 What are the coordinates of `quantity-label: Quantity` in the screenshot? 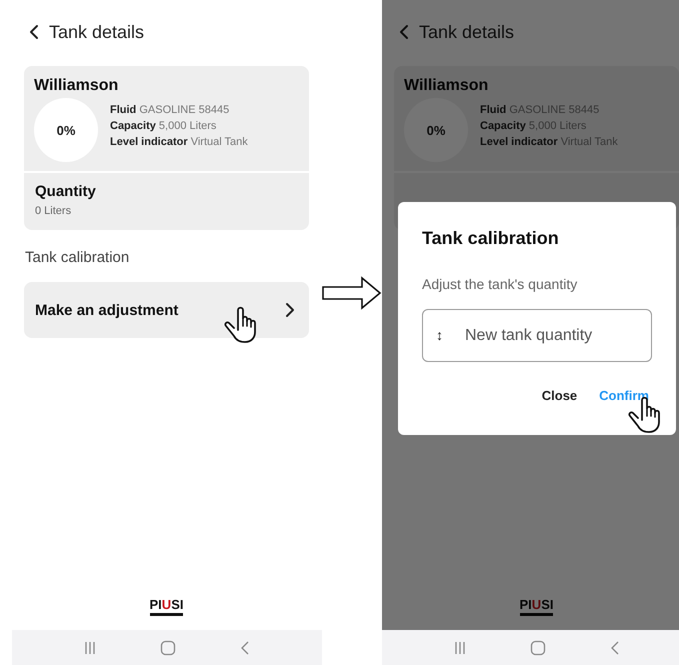 It's located at (66, 191).